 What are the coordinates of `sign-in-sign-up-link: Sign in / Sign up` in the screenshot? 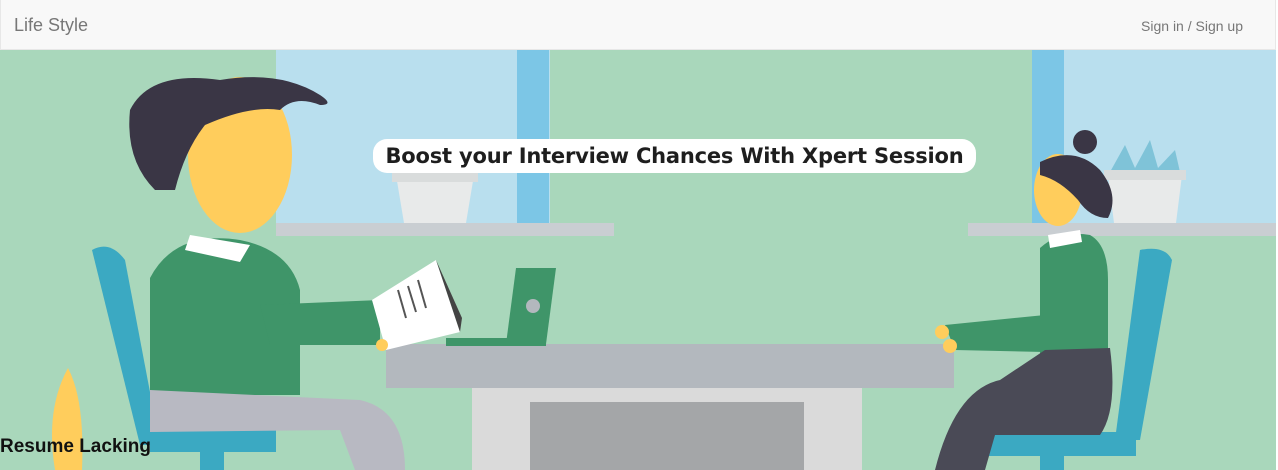 It's located at (1192, 26).